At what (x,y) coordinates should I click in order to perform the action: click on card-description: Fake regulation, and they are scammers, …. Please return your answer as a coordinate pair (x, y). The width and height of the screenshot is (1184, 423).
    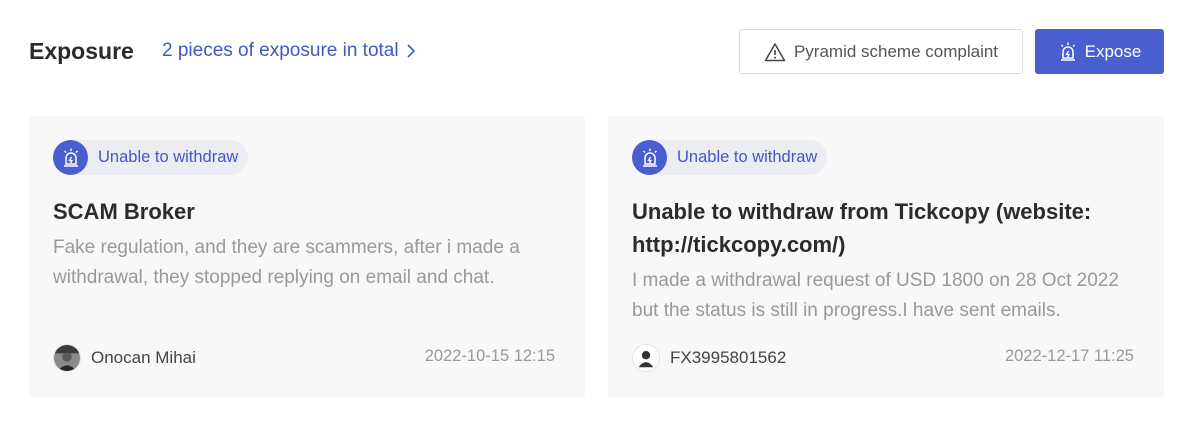
    Looking at the image, I should click on (286, 262).